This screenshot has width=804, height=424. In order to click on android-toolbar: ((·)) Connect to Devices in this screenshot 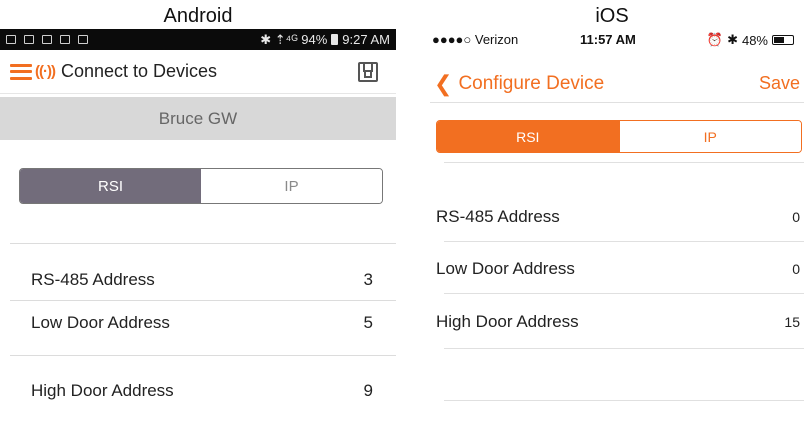, I will do `click(198, 72)`.